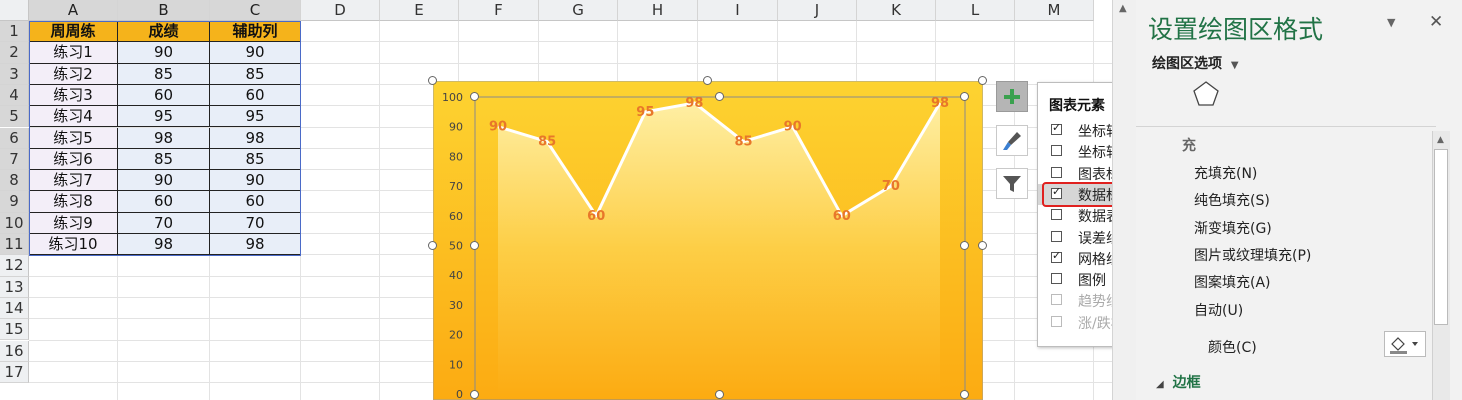 The image size is (1462, 400). Describe the element at coordinates (14, 287) in the screenshot. I see `row-header-13: 13` at that location.